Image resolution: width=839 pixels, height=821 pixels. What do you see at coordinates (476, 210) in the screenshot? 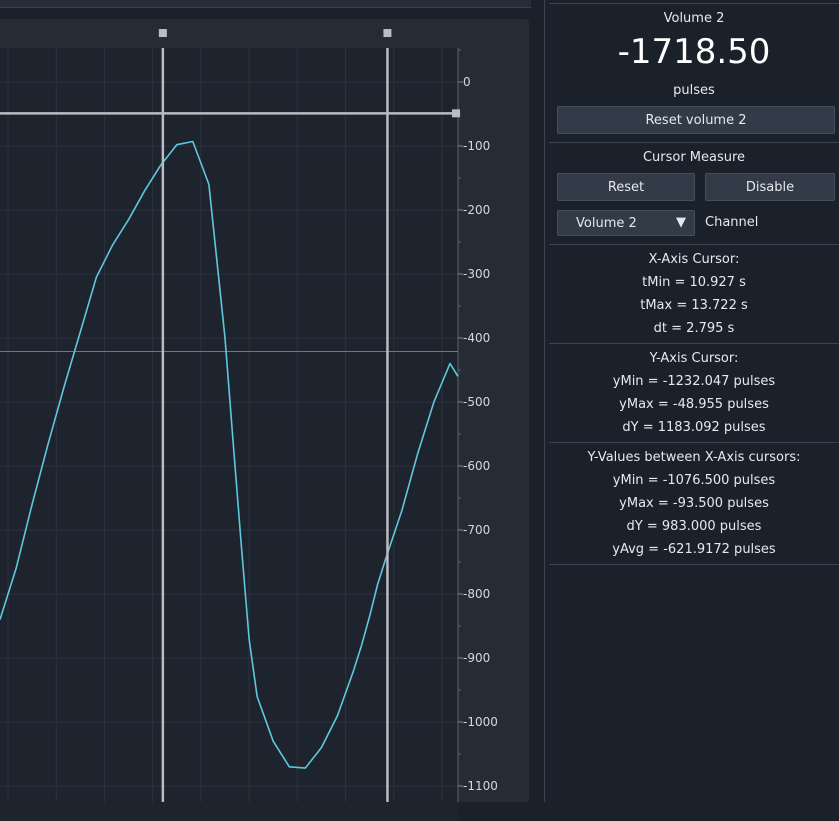
I see `y-tick-label: -200` at bounding box center [476, 210].